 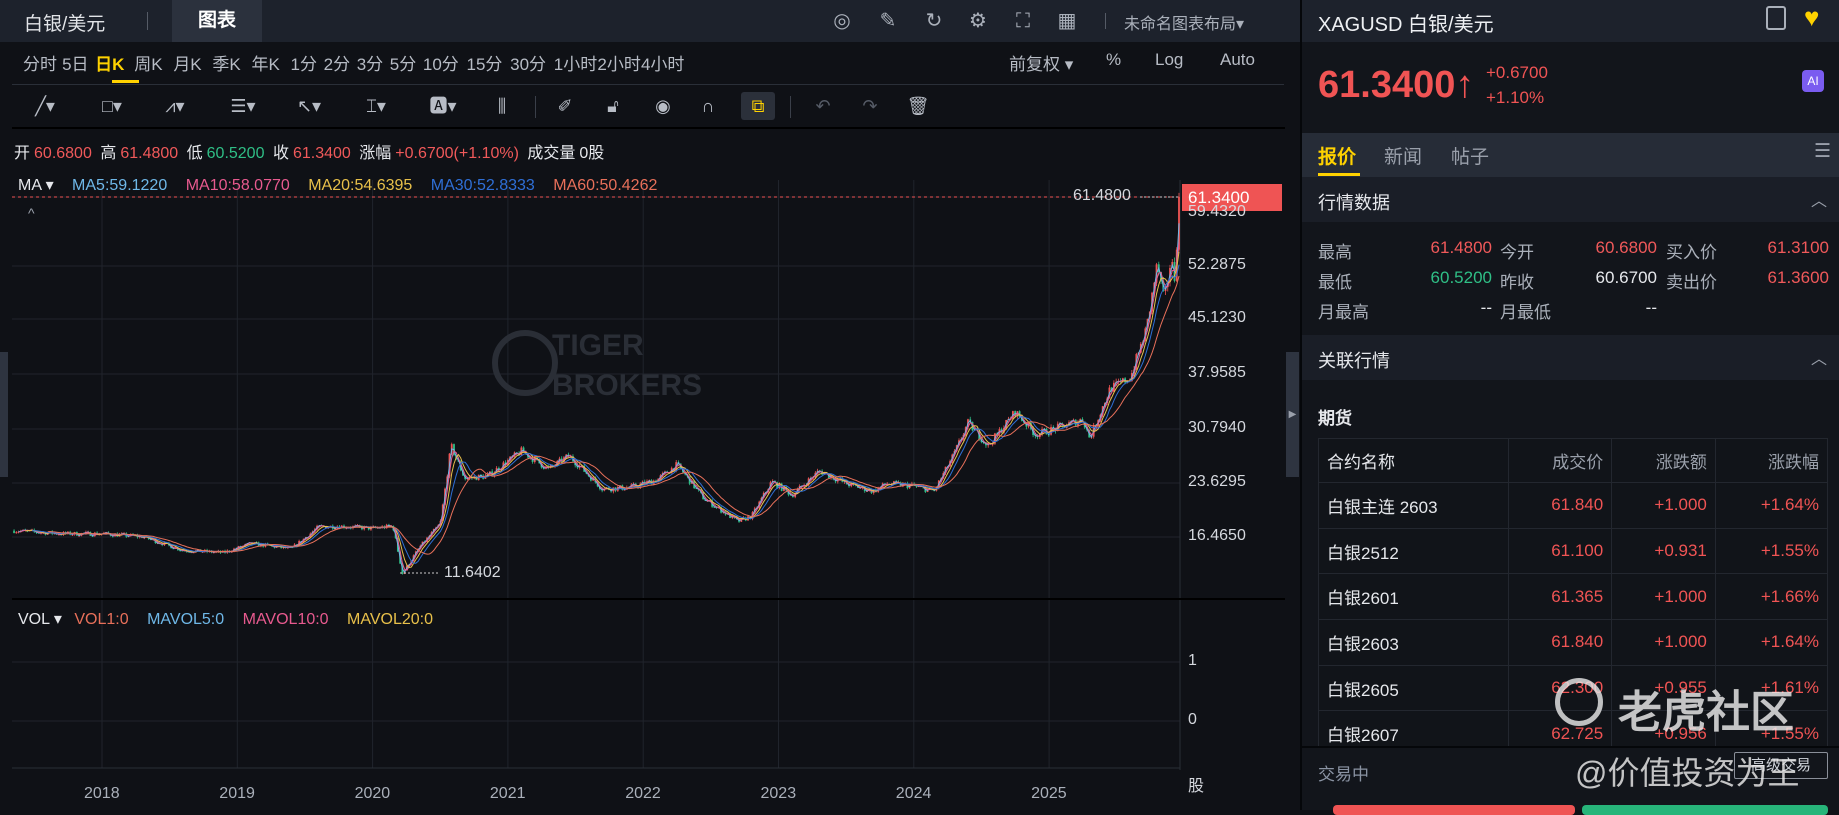 What do you see at coordinates (1354, 361) in the screenshot?
I see `section-title: 关联行情` at bounding box center [1354, 361].